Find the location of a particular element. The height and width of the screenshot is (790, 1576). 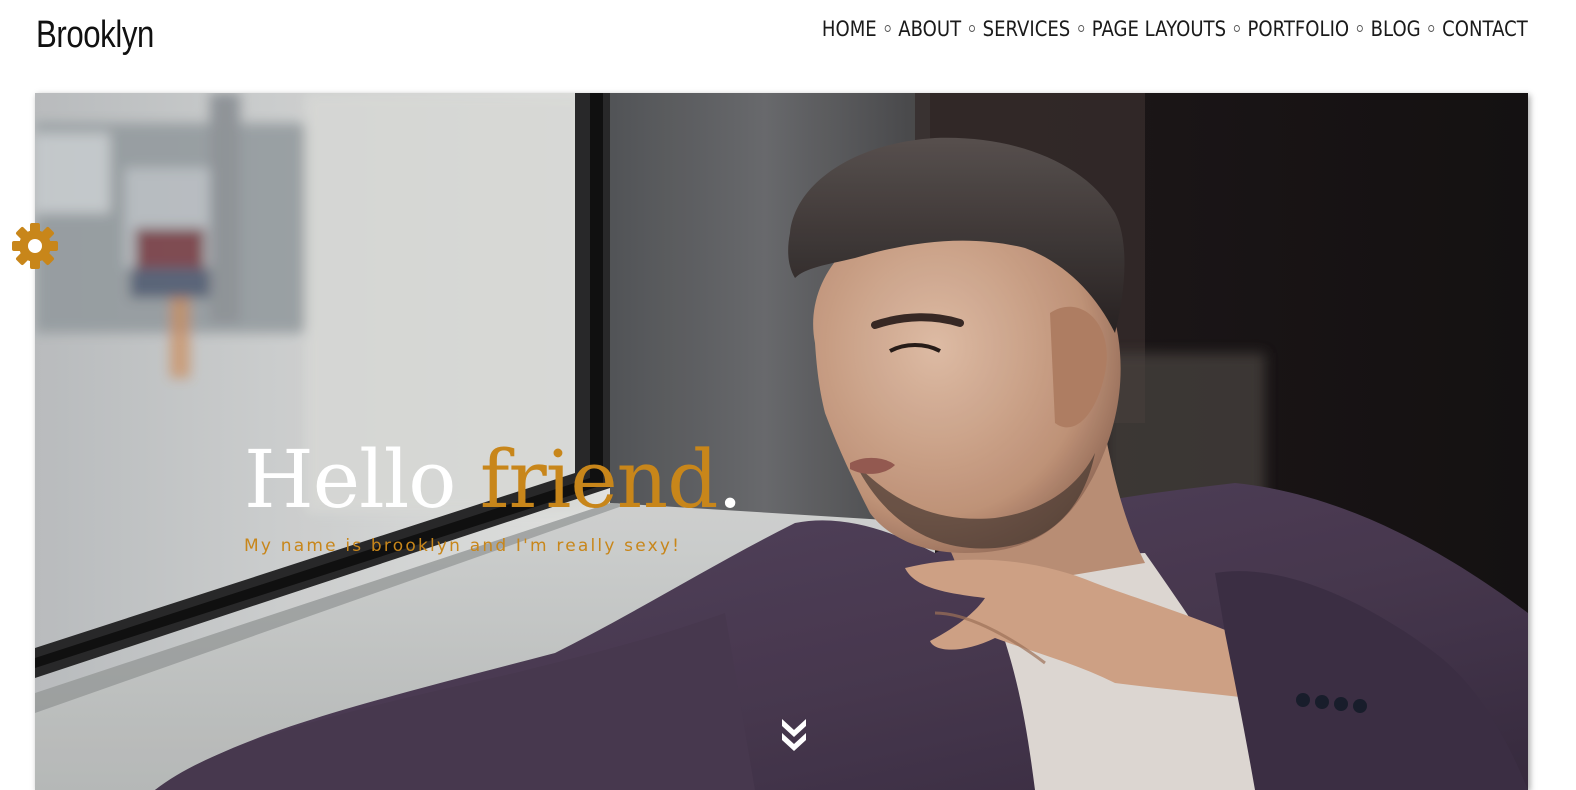

double-chevron-down-icon is located at coordinates (794, 735).